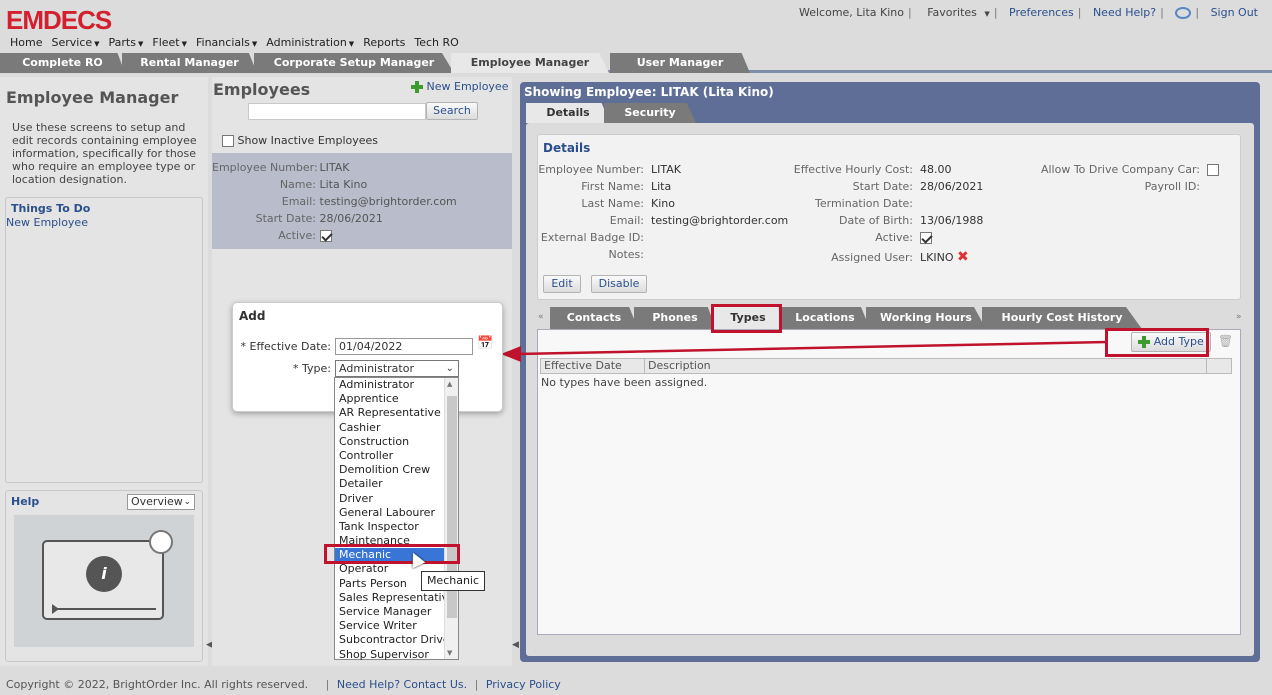  What do you see at coordinates (104, 222) in the screenshot?
I see `new-employee-link: New Employee` at bounding box center [104, 222].